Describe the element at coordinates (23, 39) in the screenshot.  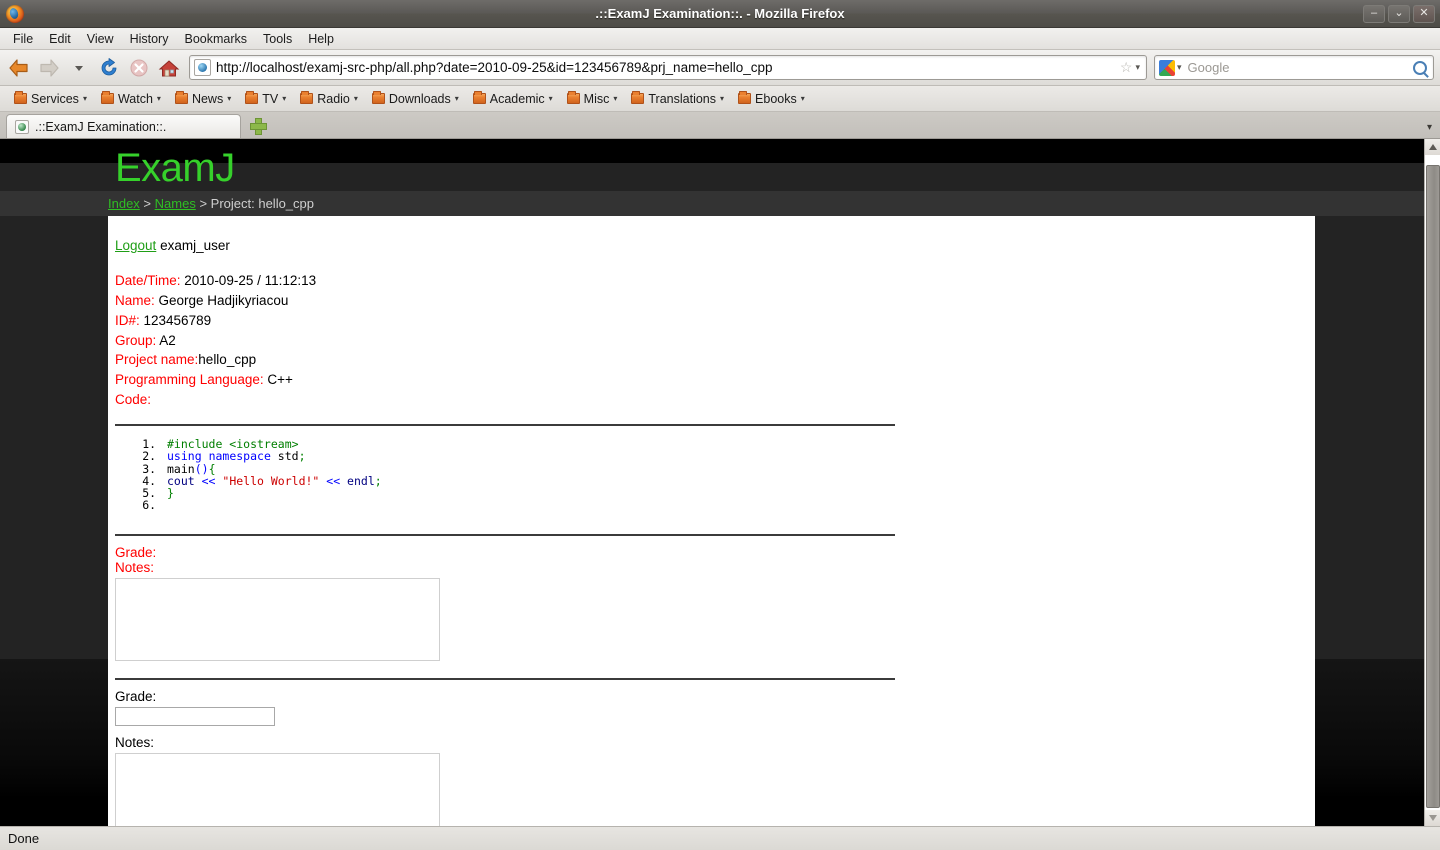
I see `menu-file: File` at that location.